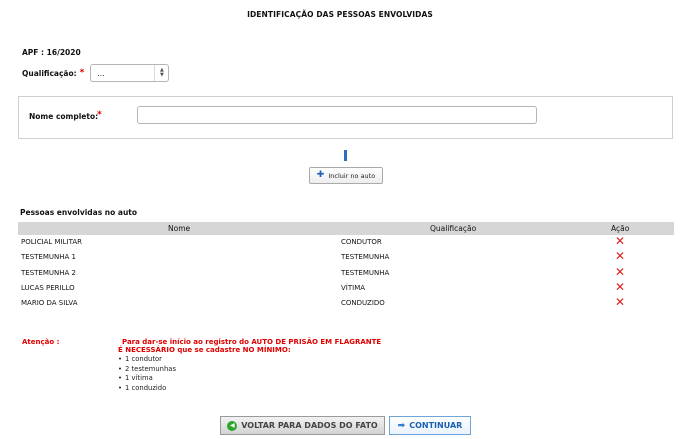 Image resolution: width=680 pixels, height=439 pixels. What do you see at coordinates (41, 342) in the screenshot?
I see `atencao-label: Atenção :` at bounding box center [41, 342].